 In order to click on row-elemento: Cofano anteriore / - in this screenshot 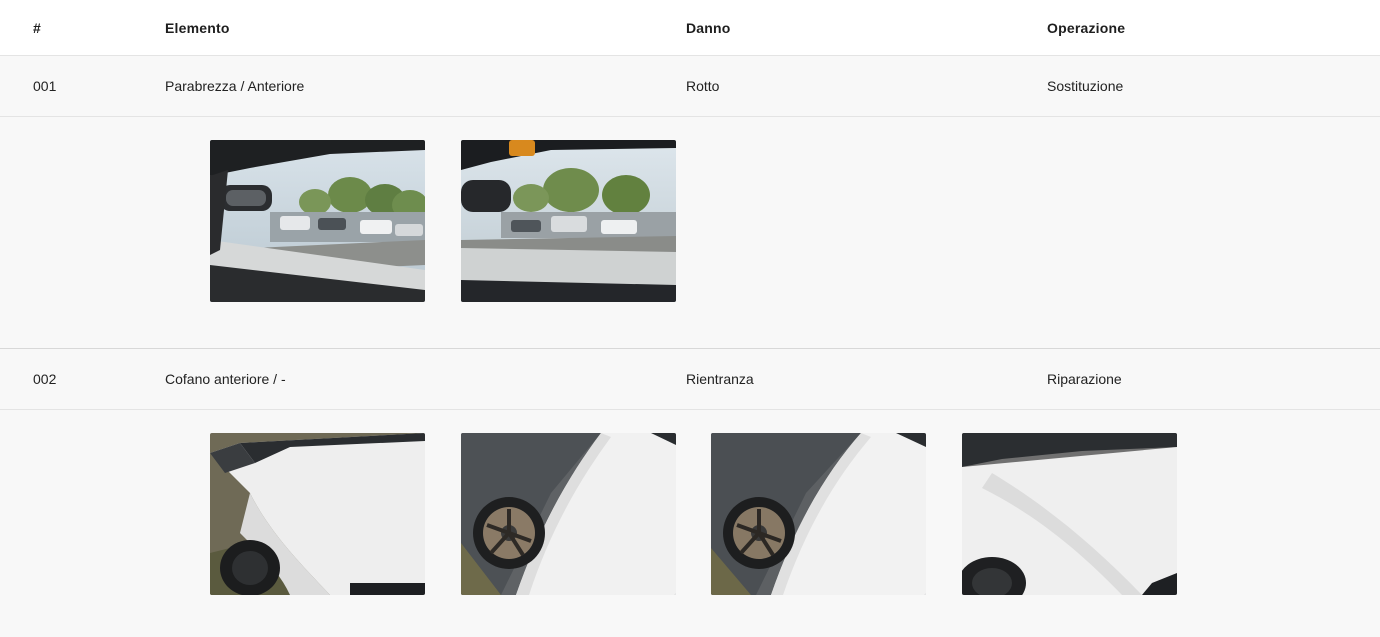, I will do `click(225, 379)`.